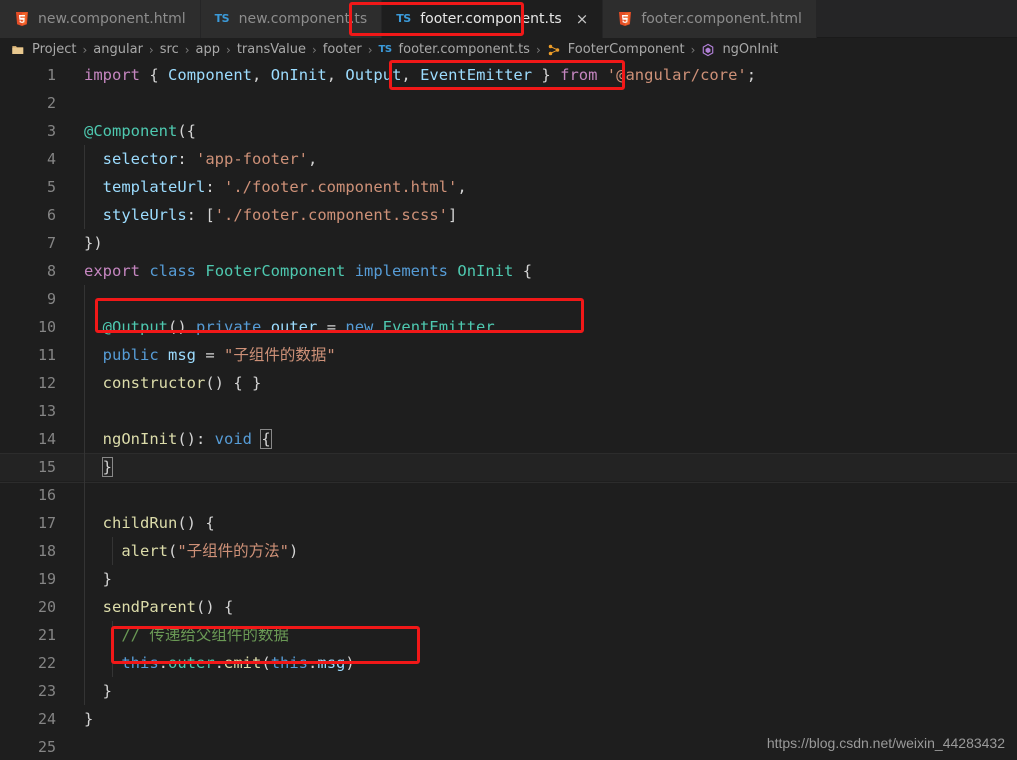 Image resolution: width=1017 pixels, height=760 pixels. What do you see at coordinates (508, 719) in the screenshot?
I see `code-line: 24 }` at bounding box center [508, 719].